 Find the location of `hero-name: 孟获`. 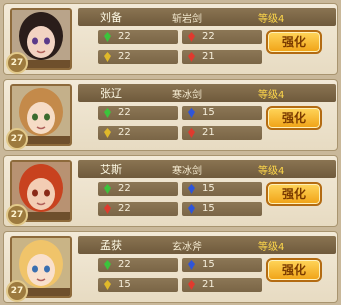

hero-name: 孟获 is located at coordinates (111, 245).